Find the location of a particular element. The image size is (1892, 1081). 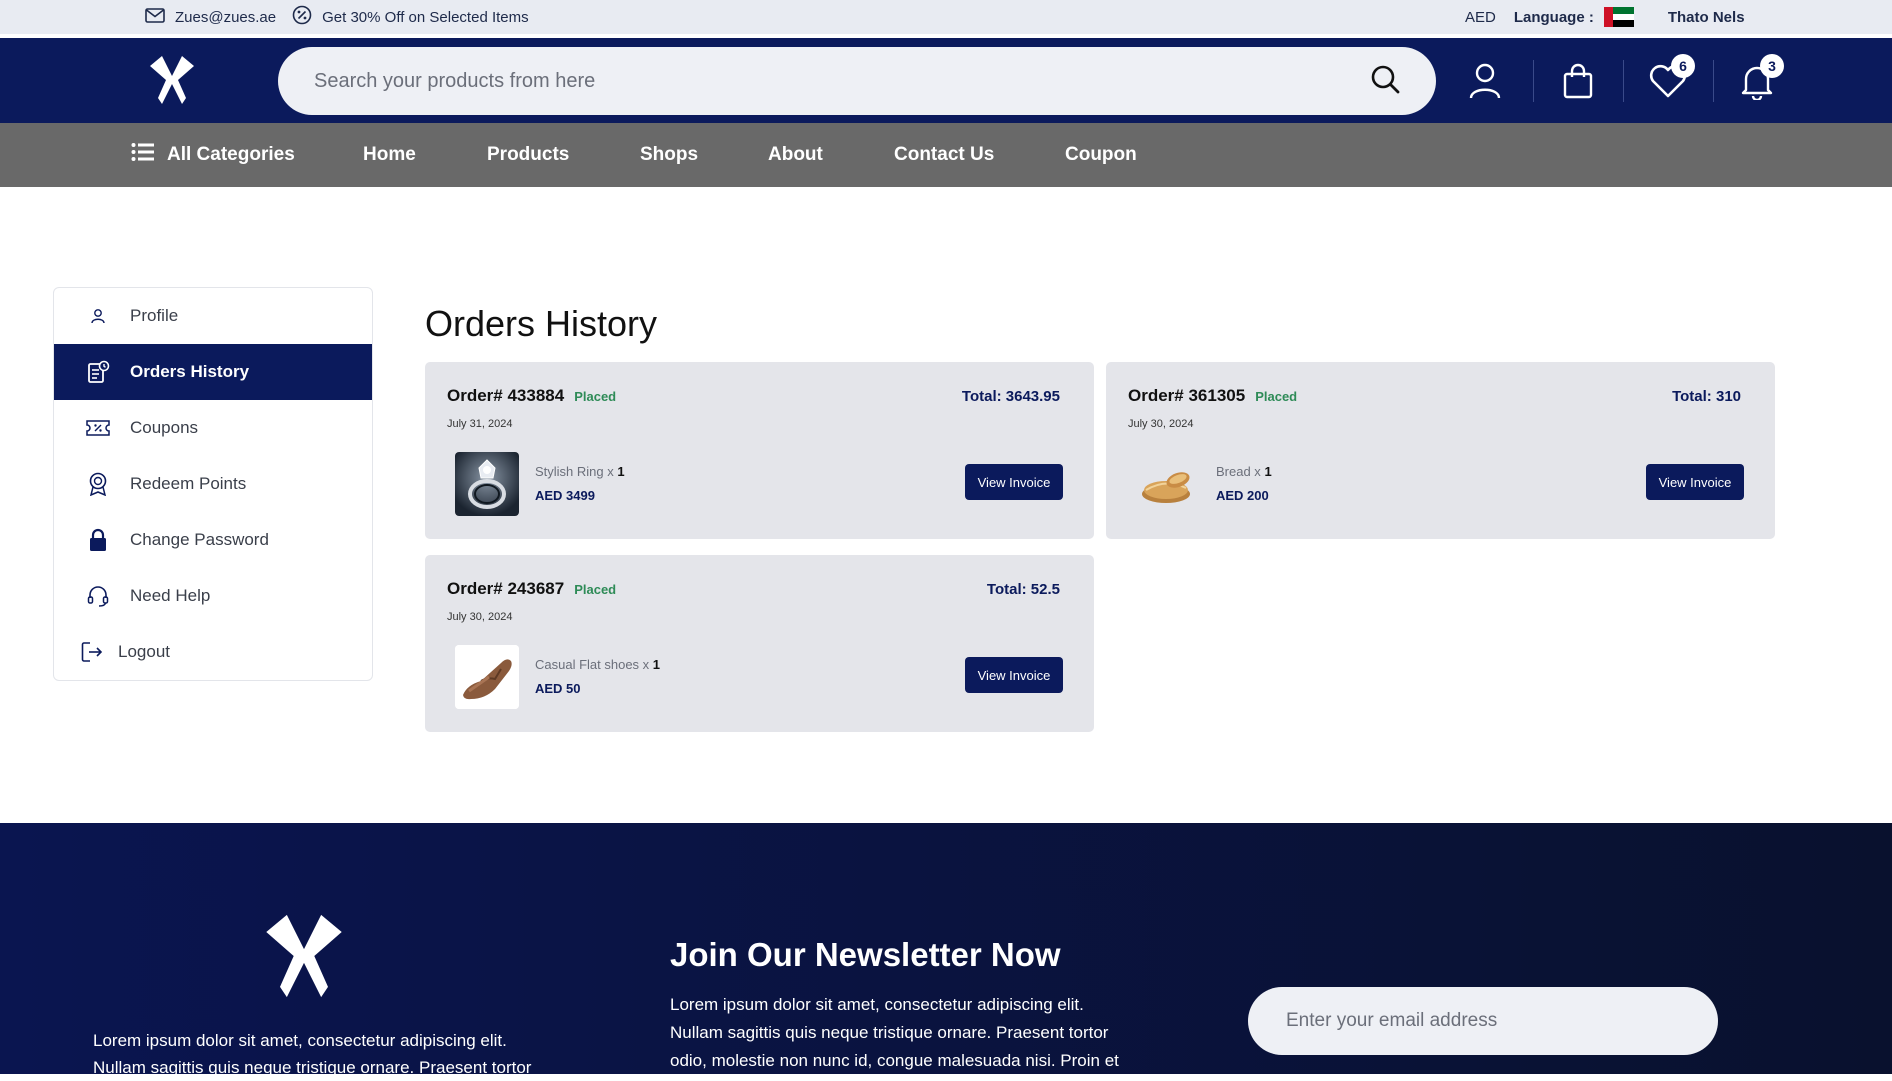

email-input is located at coordinates (1483, 1021).